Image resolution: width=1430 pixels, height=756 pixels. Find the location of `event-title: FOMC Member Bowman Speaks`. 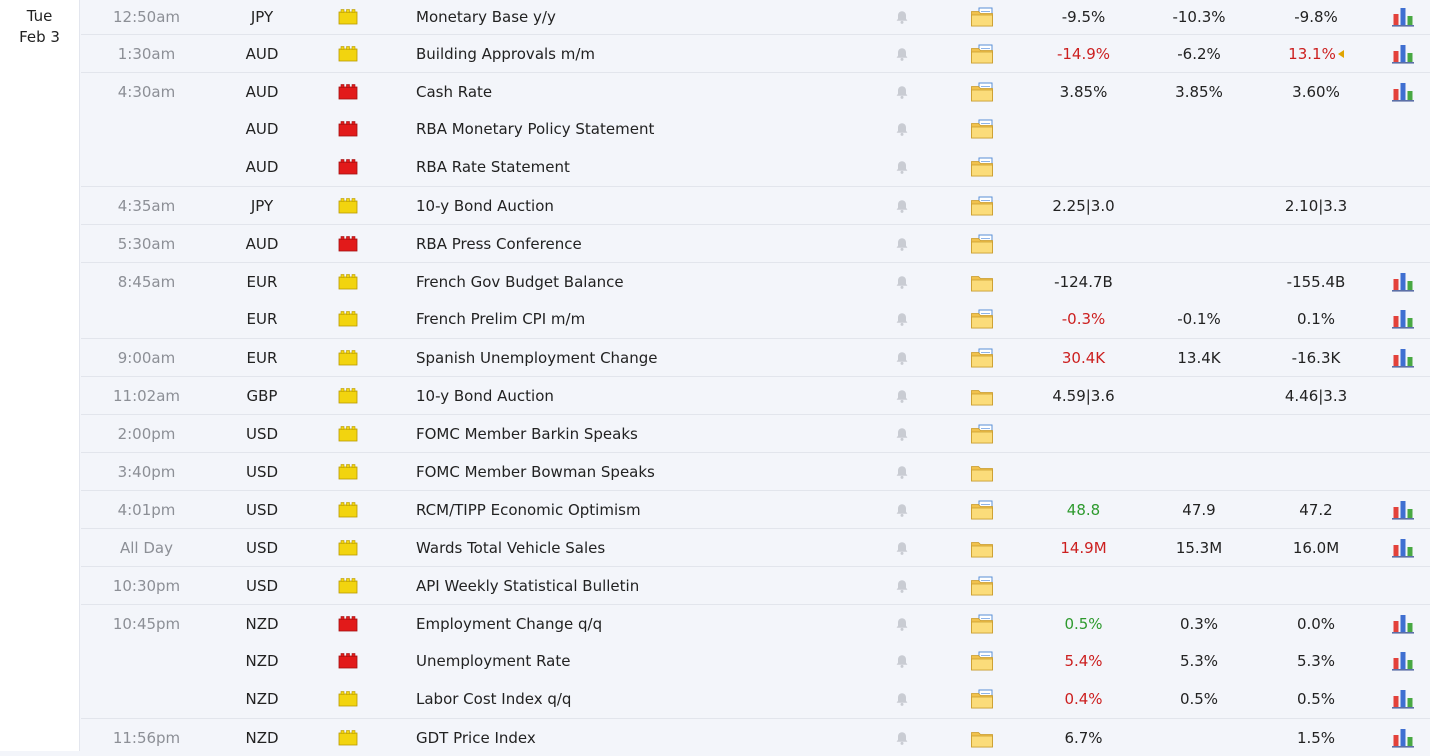

event-title: FOMC Member Bowman Speaks is located at coordinates (651, 471).